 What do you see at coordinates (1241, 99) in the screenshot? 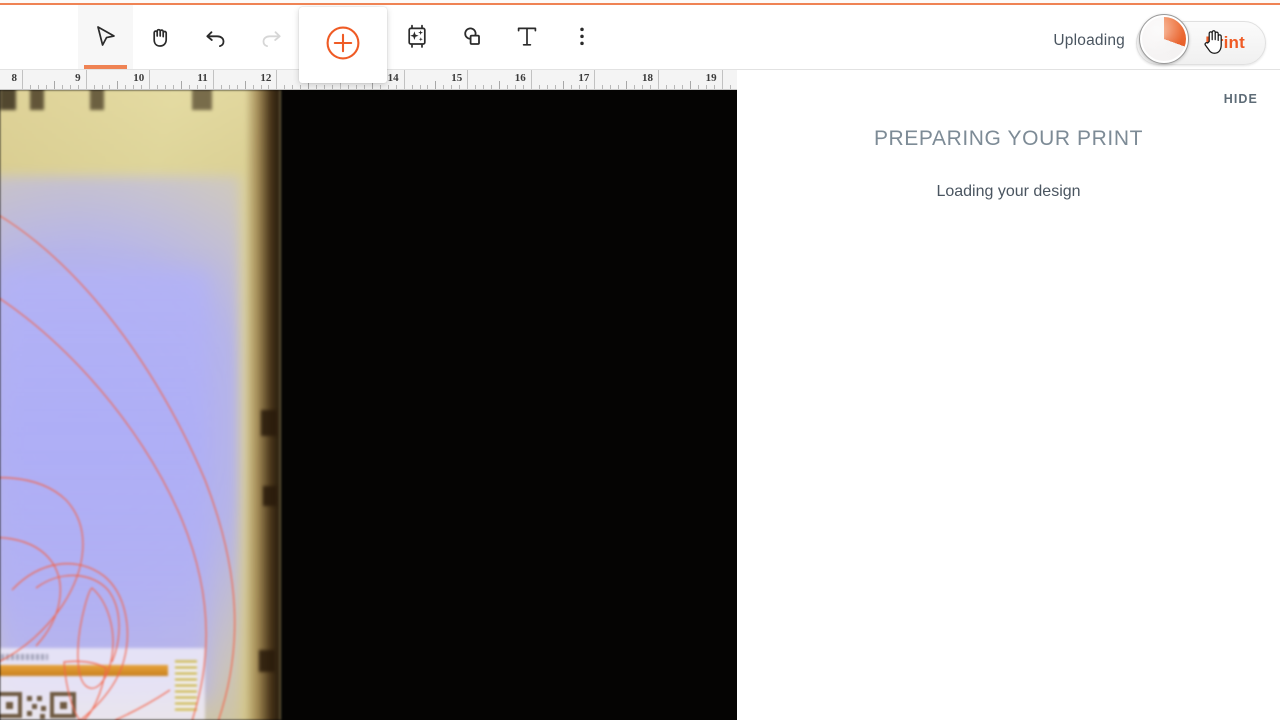
I see `hide-button: HIDE` at bounding box center [1241, 99].